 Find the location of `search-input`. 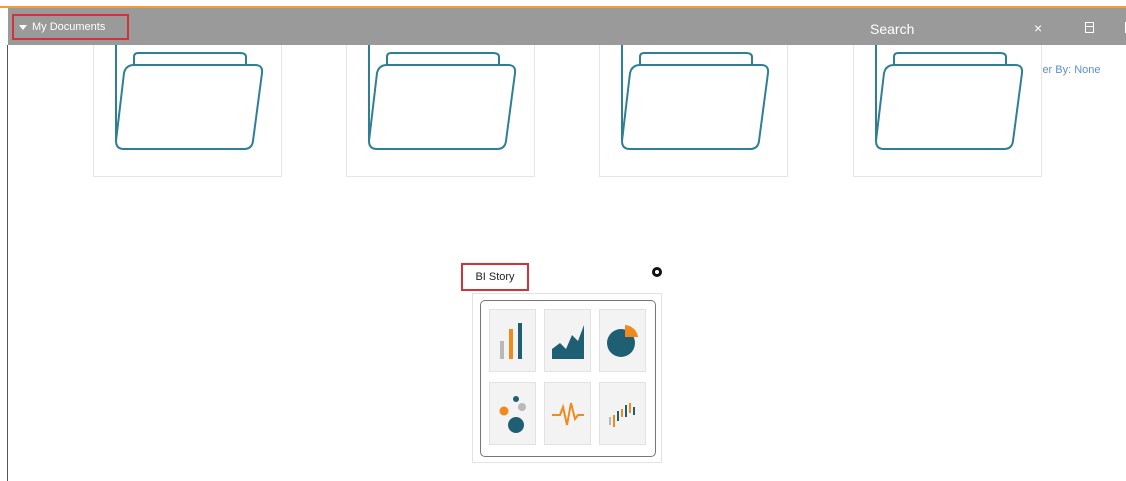

search-input is located at coordinates (945, 29).